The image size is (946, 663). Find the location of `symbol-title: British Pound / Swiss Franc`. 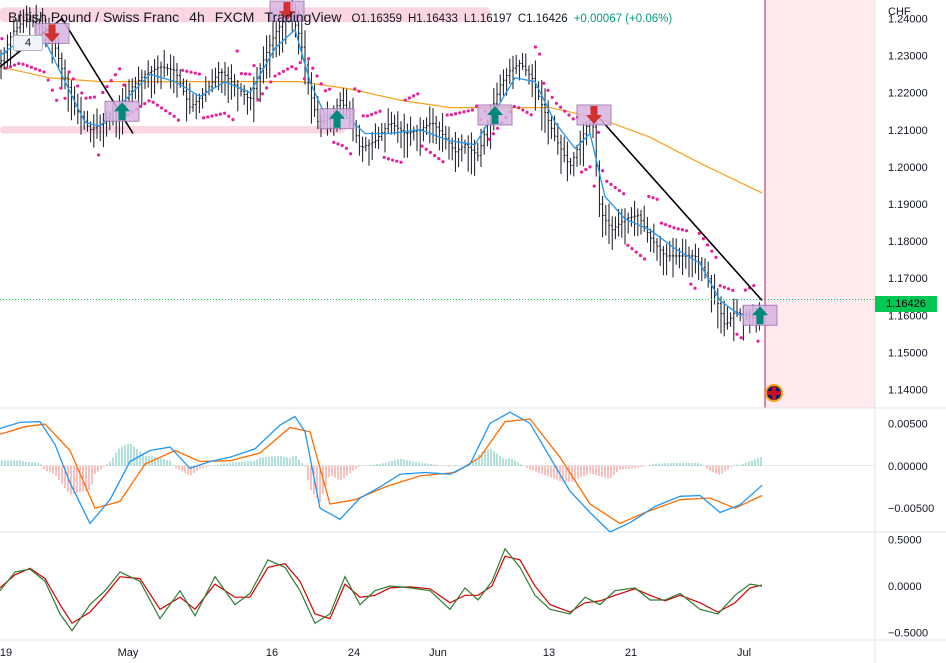

symbol-title: British Pound / Swiss Franc is located at coordinates (93, 17).